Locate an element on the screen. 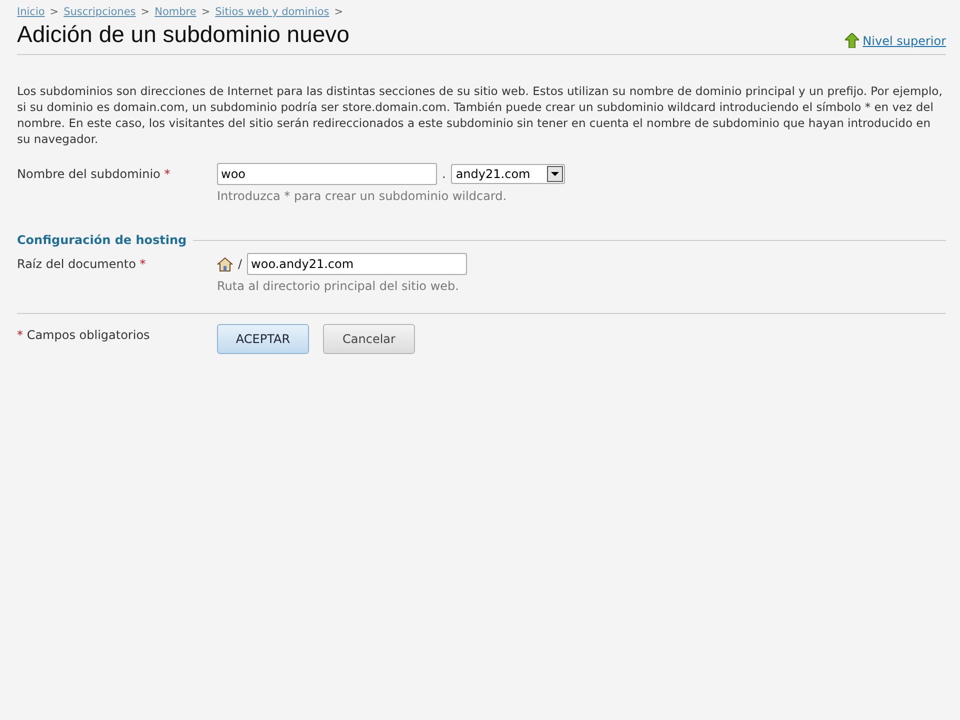  field-label: Nombre del subdominio is located at coordinates (88, 174).